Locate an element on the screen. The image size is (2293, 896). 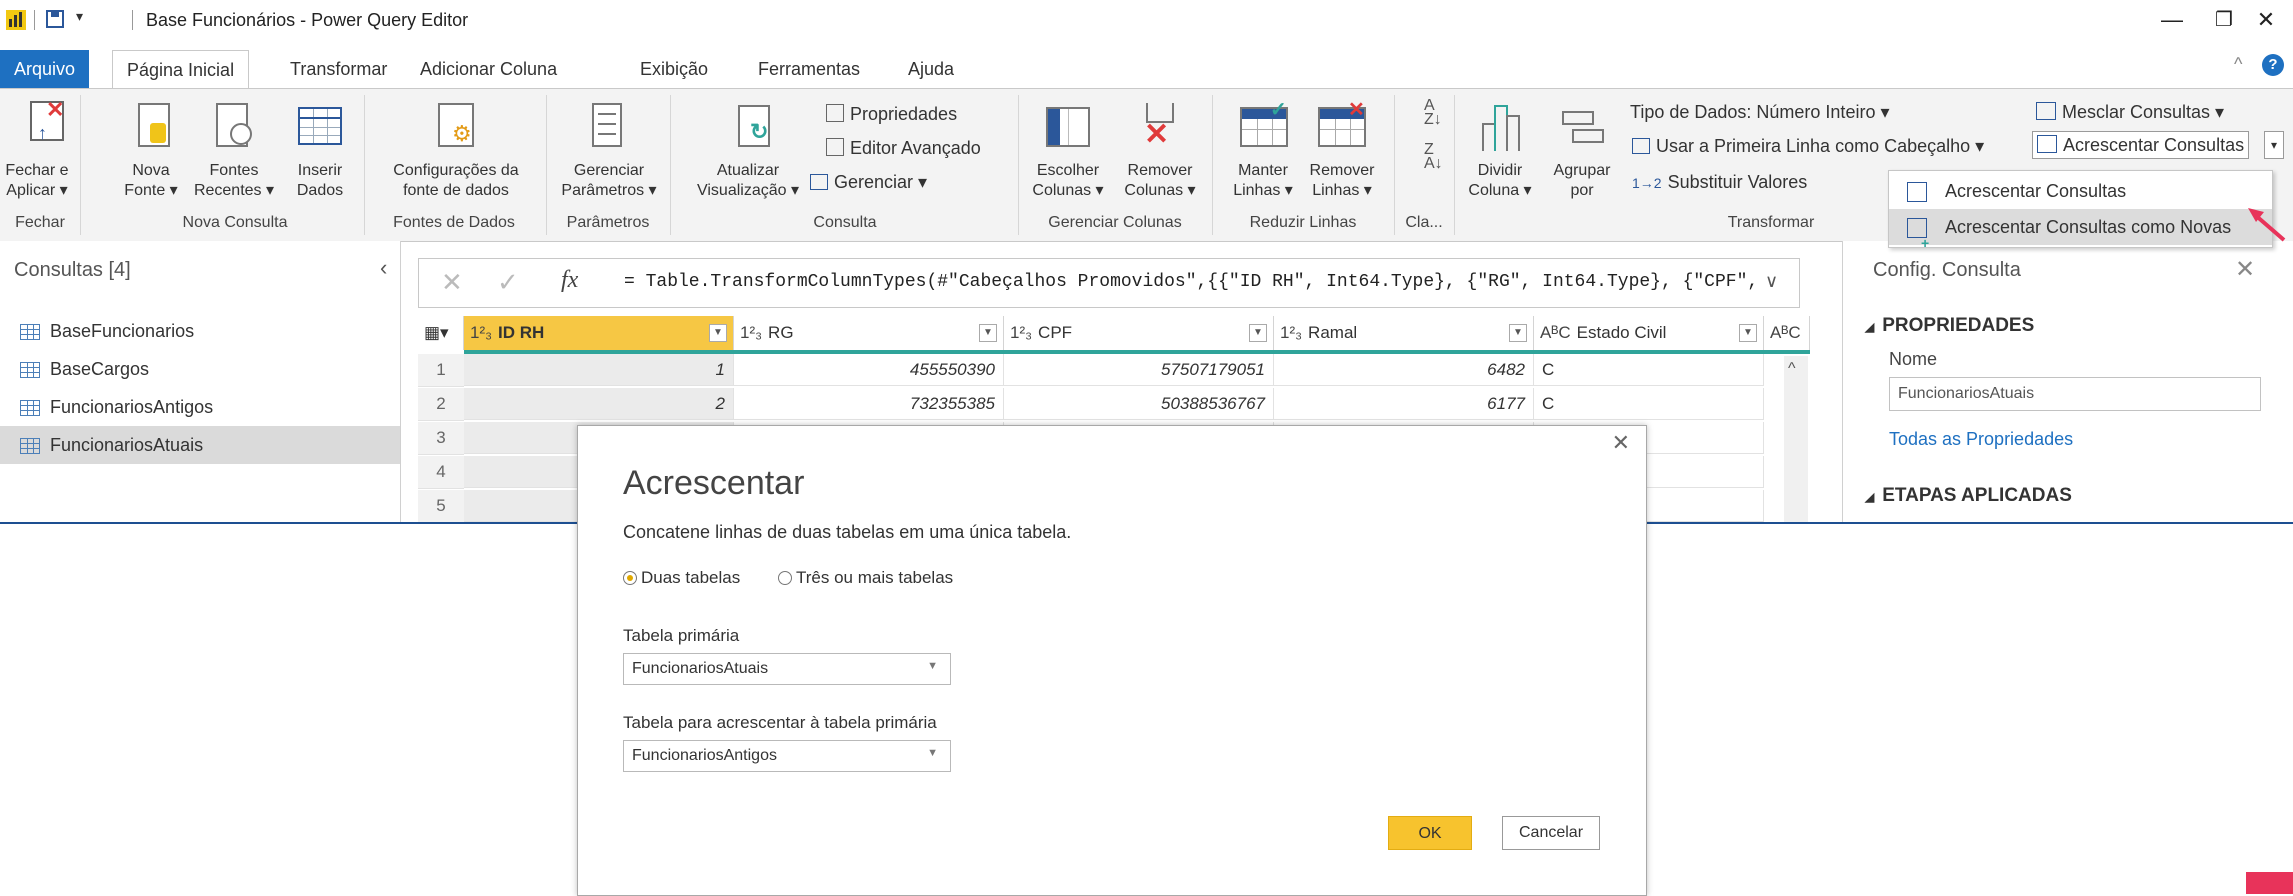
table-row: 1 1 455550390 57507179051 6482 C is located at coordinates (1114, 370).